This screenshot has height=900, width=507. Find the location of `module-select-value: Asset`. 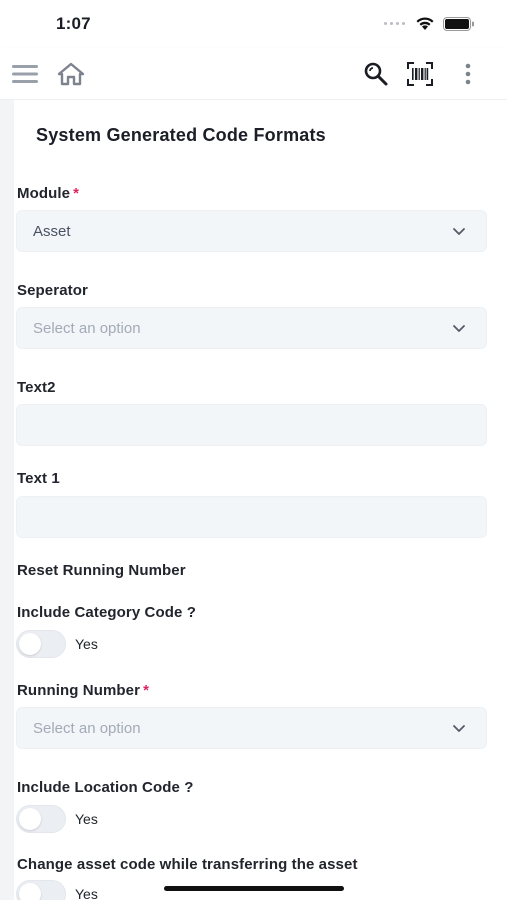

module-select-value: Asset is located at coordinates (52, 231).